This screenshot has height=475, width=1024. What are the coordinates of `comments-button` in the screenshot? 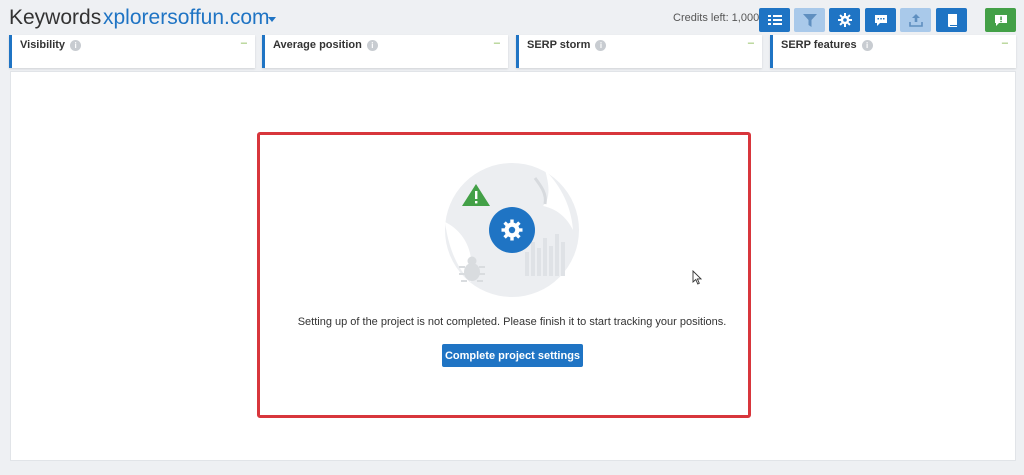 It's located at (880, 20).